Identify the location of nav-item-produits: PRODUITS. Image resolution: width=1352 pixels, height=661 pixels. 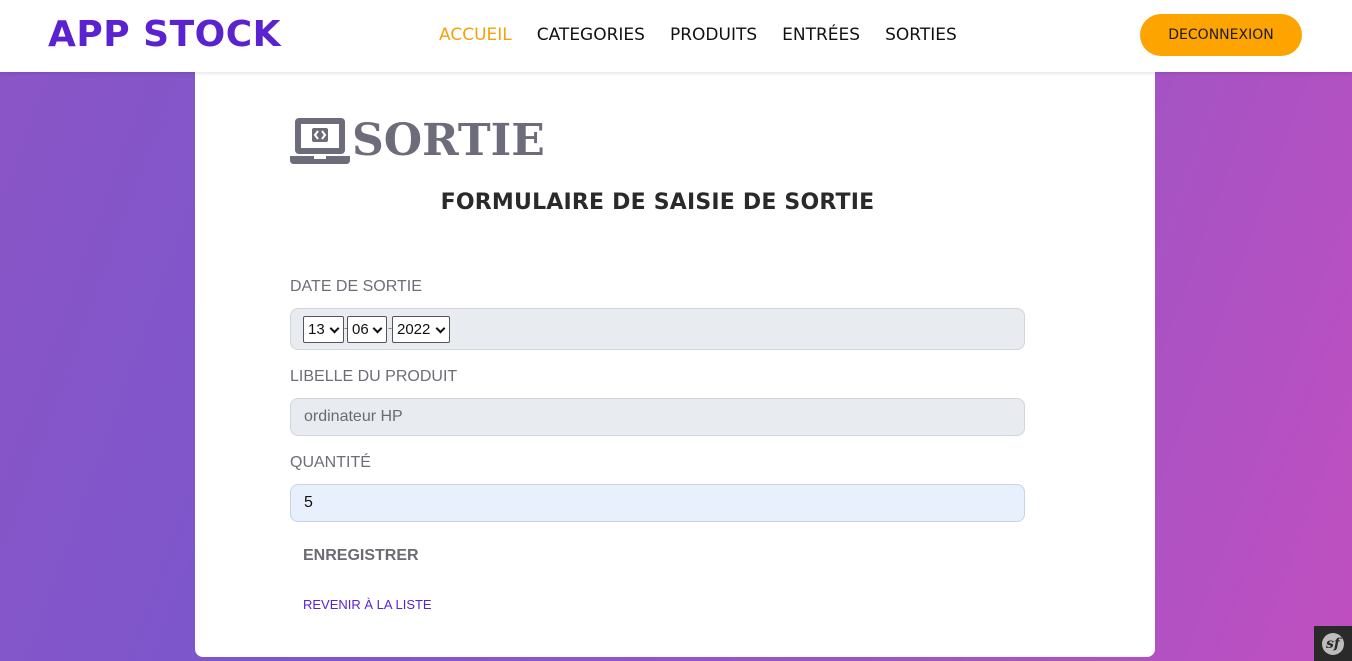
(713, 35).